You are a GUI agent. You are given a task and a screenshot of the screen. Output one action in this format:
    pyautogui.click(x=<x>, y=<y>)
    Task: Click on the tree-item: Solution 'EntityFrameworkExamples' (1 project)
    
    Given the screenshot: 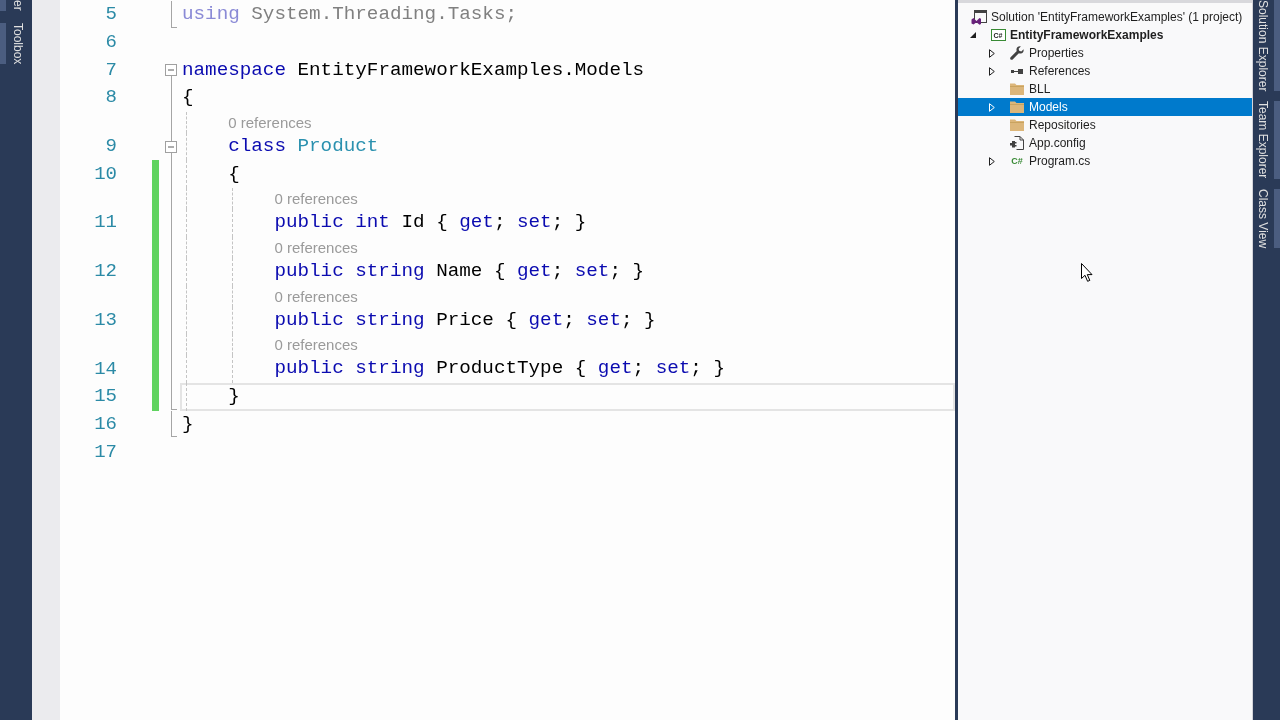 What is the action you would take?
    pyautogui.click(x=1105, y=17)
    